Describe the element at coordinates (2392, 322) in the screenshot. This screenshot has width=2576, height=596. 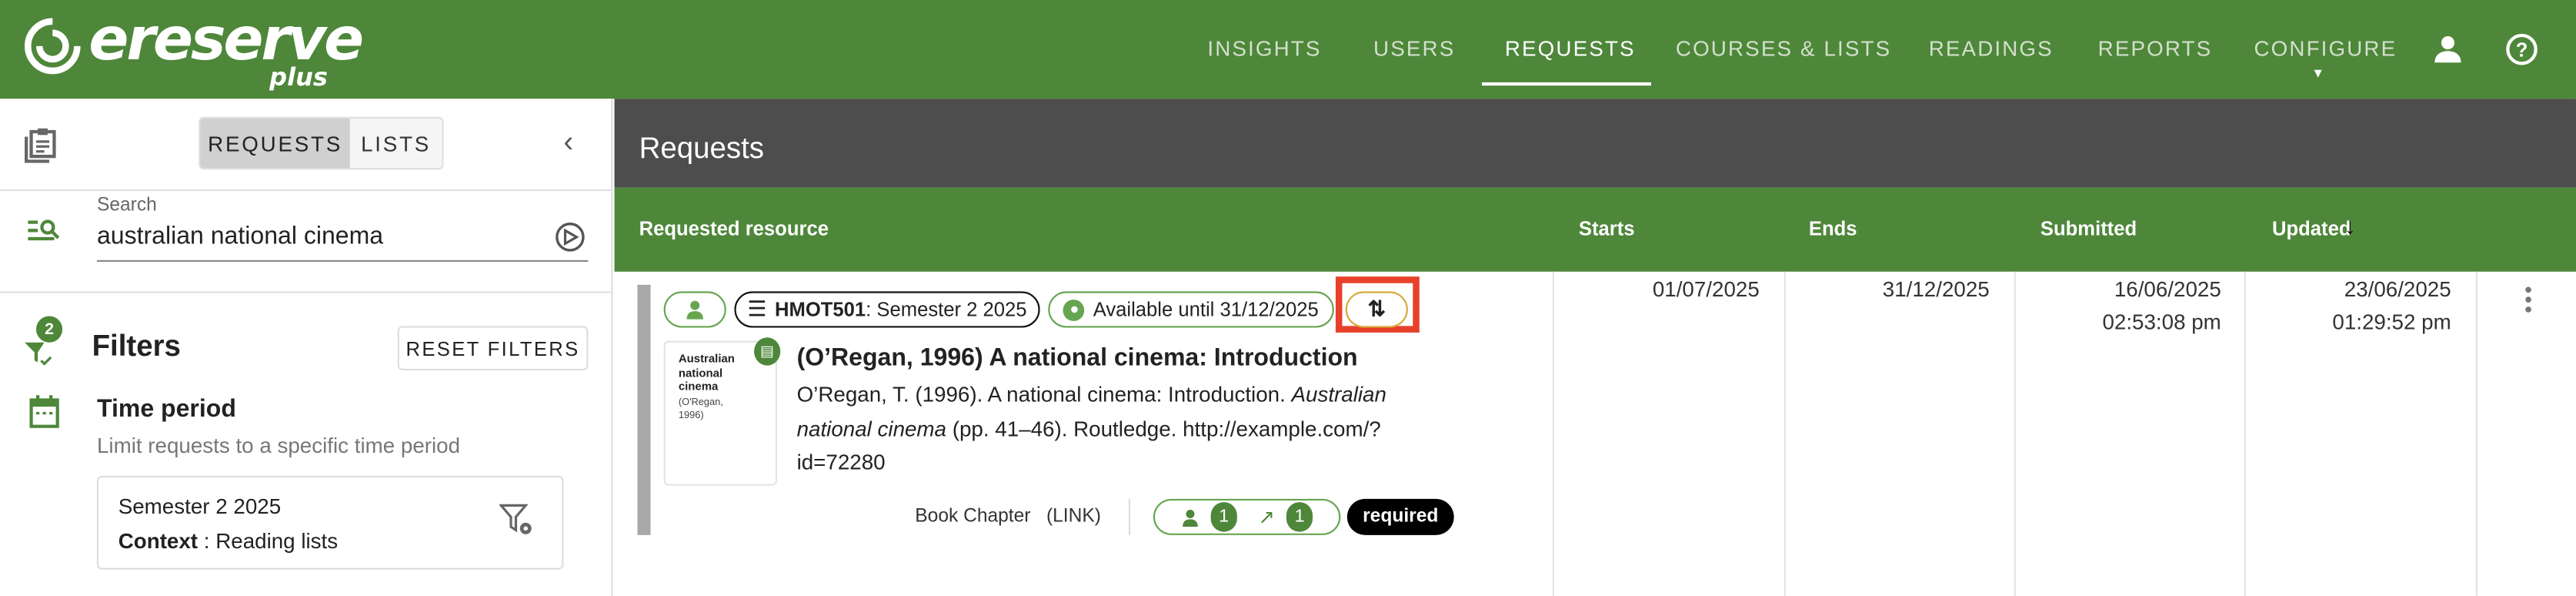
I see `updated-time: 01:29:52 pm` at that location.